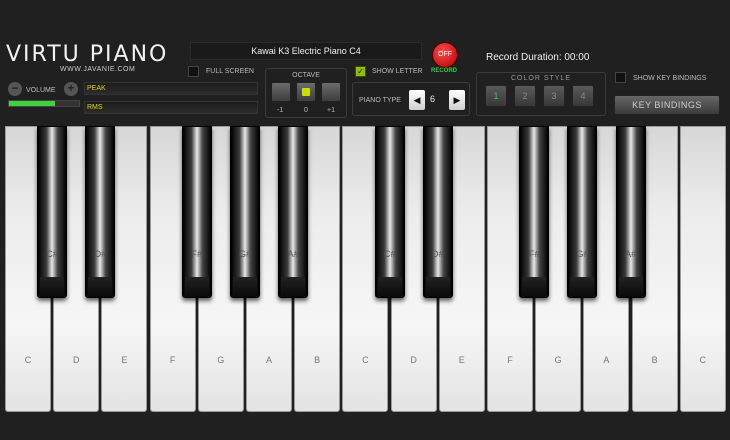 The height and width of the screenshot is (440, 730). What do you see at coordinates (620, 77) in the screenshot?
I see `show-key-bindings-checkbox` at bounding box center [620, 77].